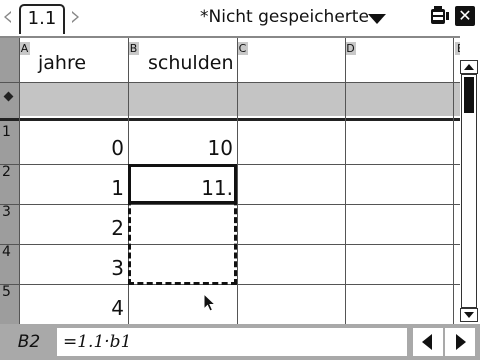 The height and width of the screenshot is (360, 480). I want to click on column-header-e: E, so click(456, 60).